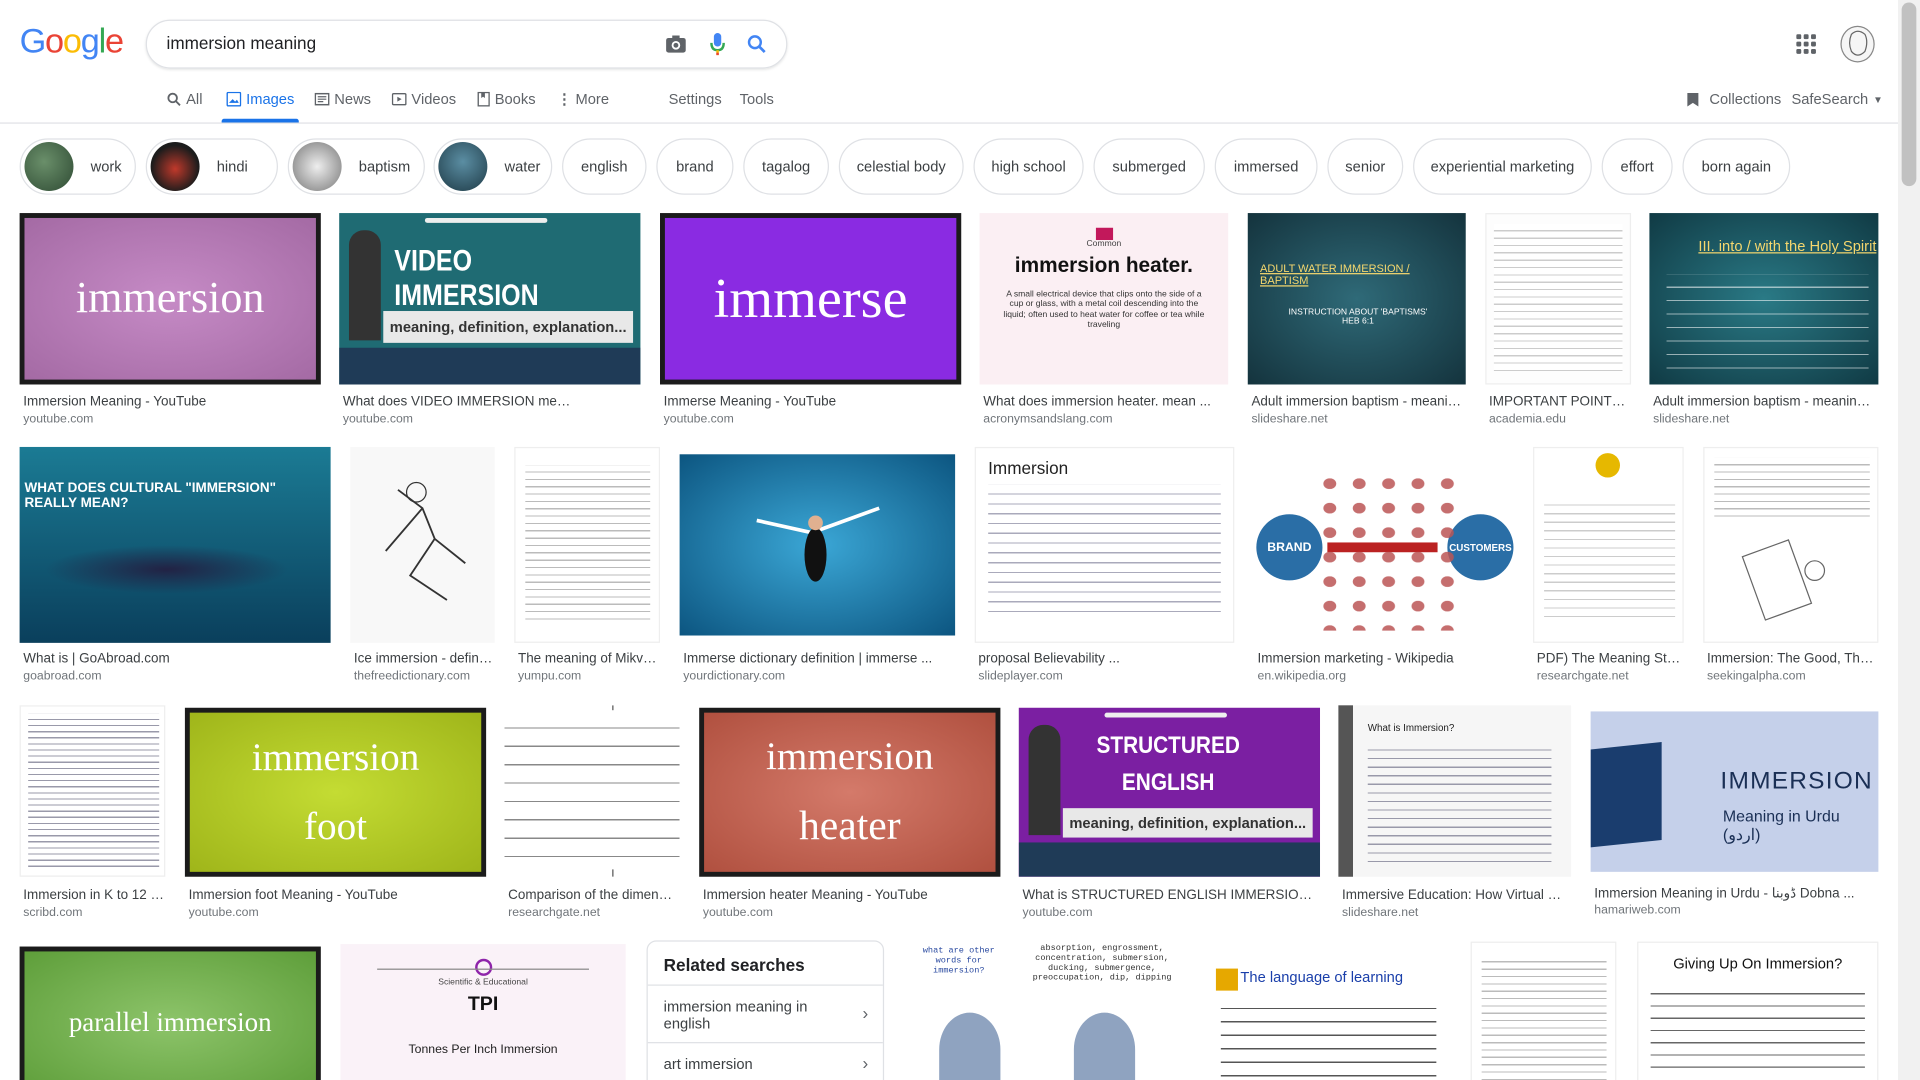  Describe the element at coordinates (175, 658) in the screenshot. I see `result-title: What is | GoAbroad.com` at that location.